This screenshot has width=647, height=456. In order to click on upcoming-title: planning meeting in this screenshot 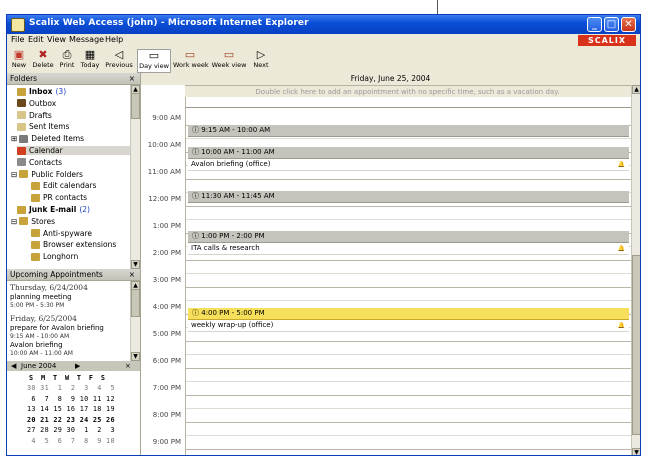, I will do `click(41, 297)`.